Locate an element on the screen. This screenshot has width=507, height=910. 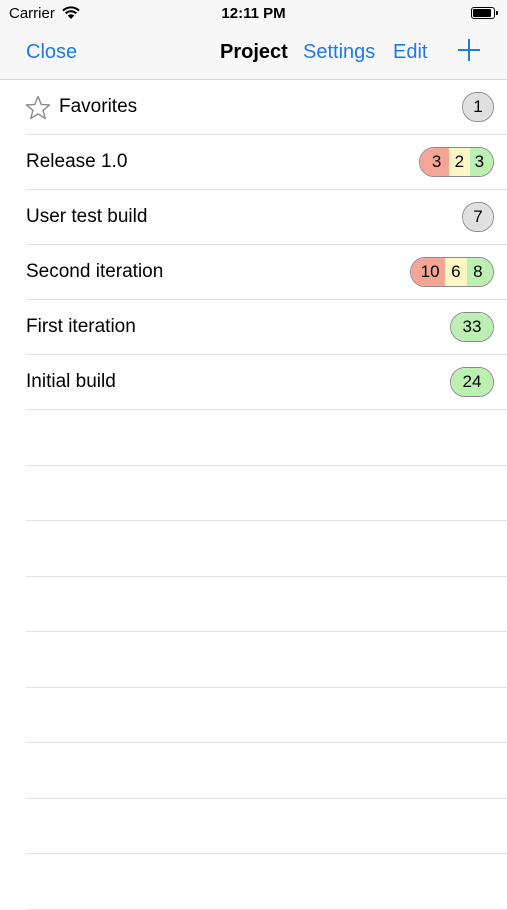
count-badge: 24 is located at coordinates (472, 382).